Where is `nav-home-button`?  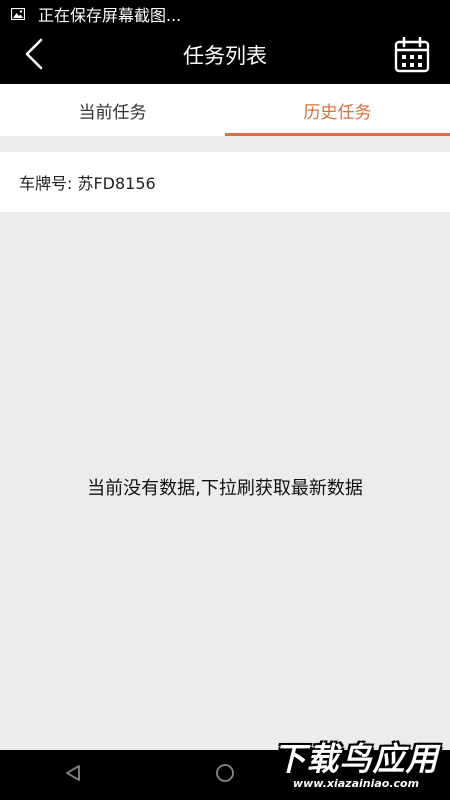
nav-home-button is located at coordinates (225, 775).